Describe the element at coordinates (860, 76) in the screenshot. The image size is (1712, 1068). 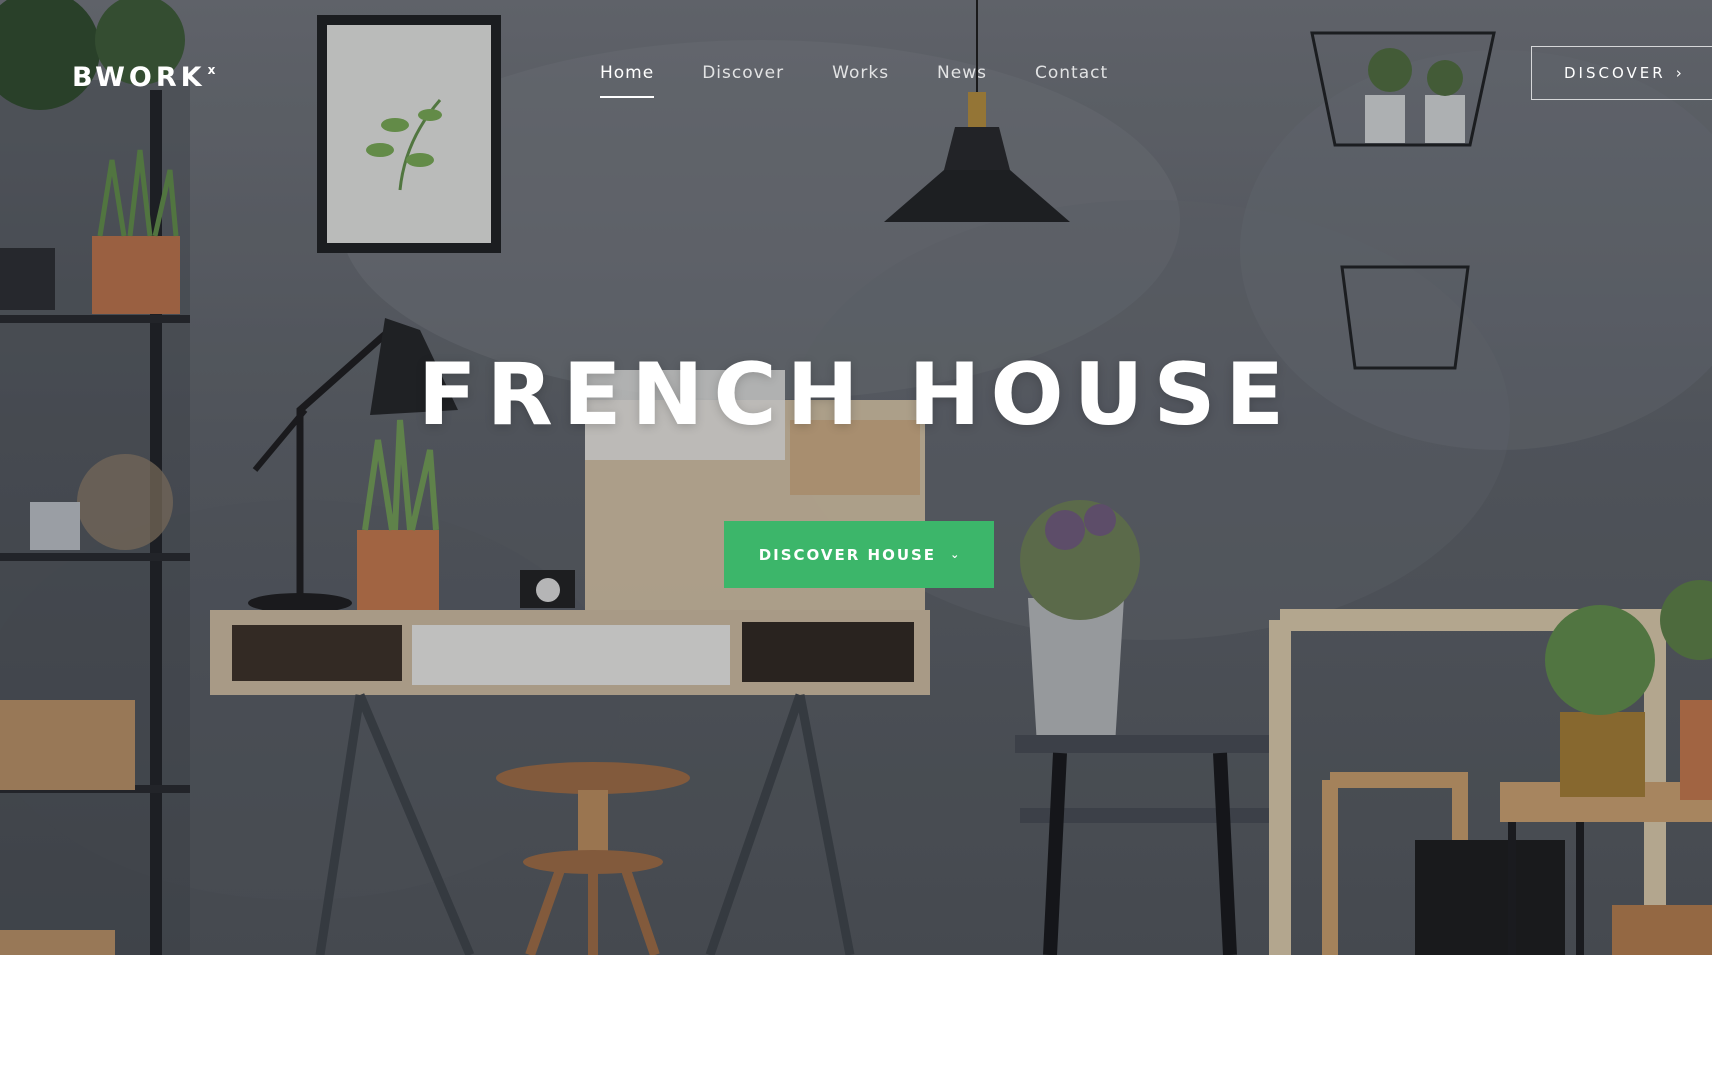
I see `nav-item-works: Works` at that location.